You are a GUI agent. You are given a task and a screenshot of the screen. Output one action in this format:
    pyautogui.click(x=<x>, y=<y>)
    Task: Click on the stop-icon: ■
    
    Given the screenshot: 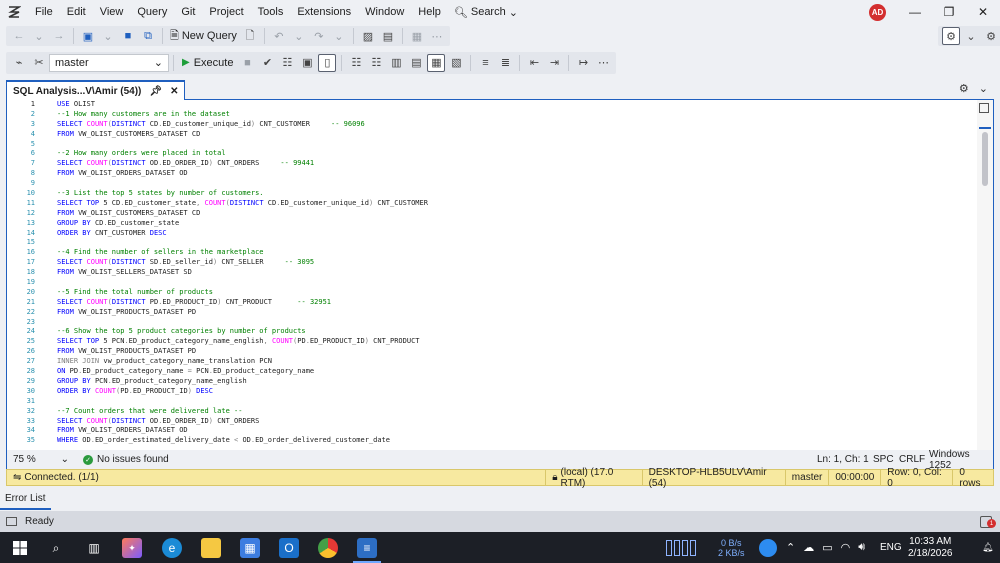 What is the action you would take?
    pyautogui.click(x=247, y=63)
    